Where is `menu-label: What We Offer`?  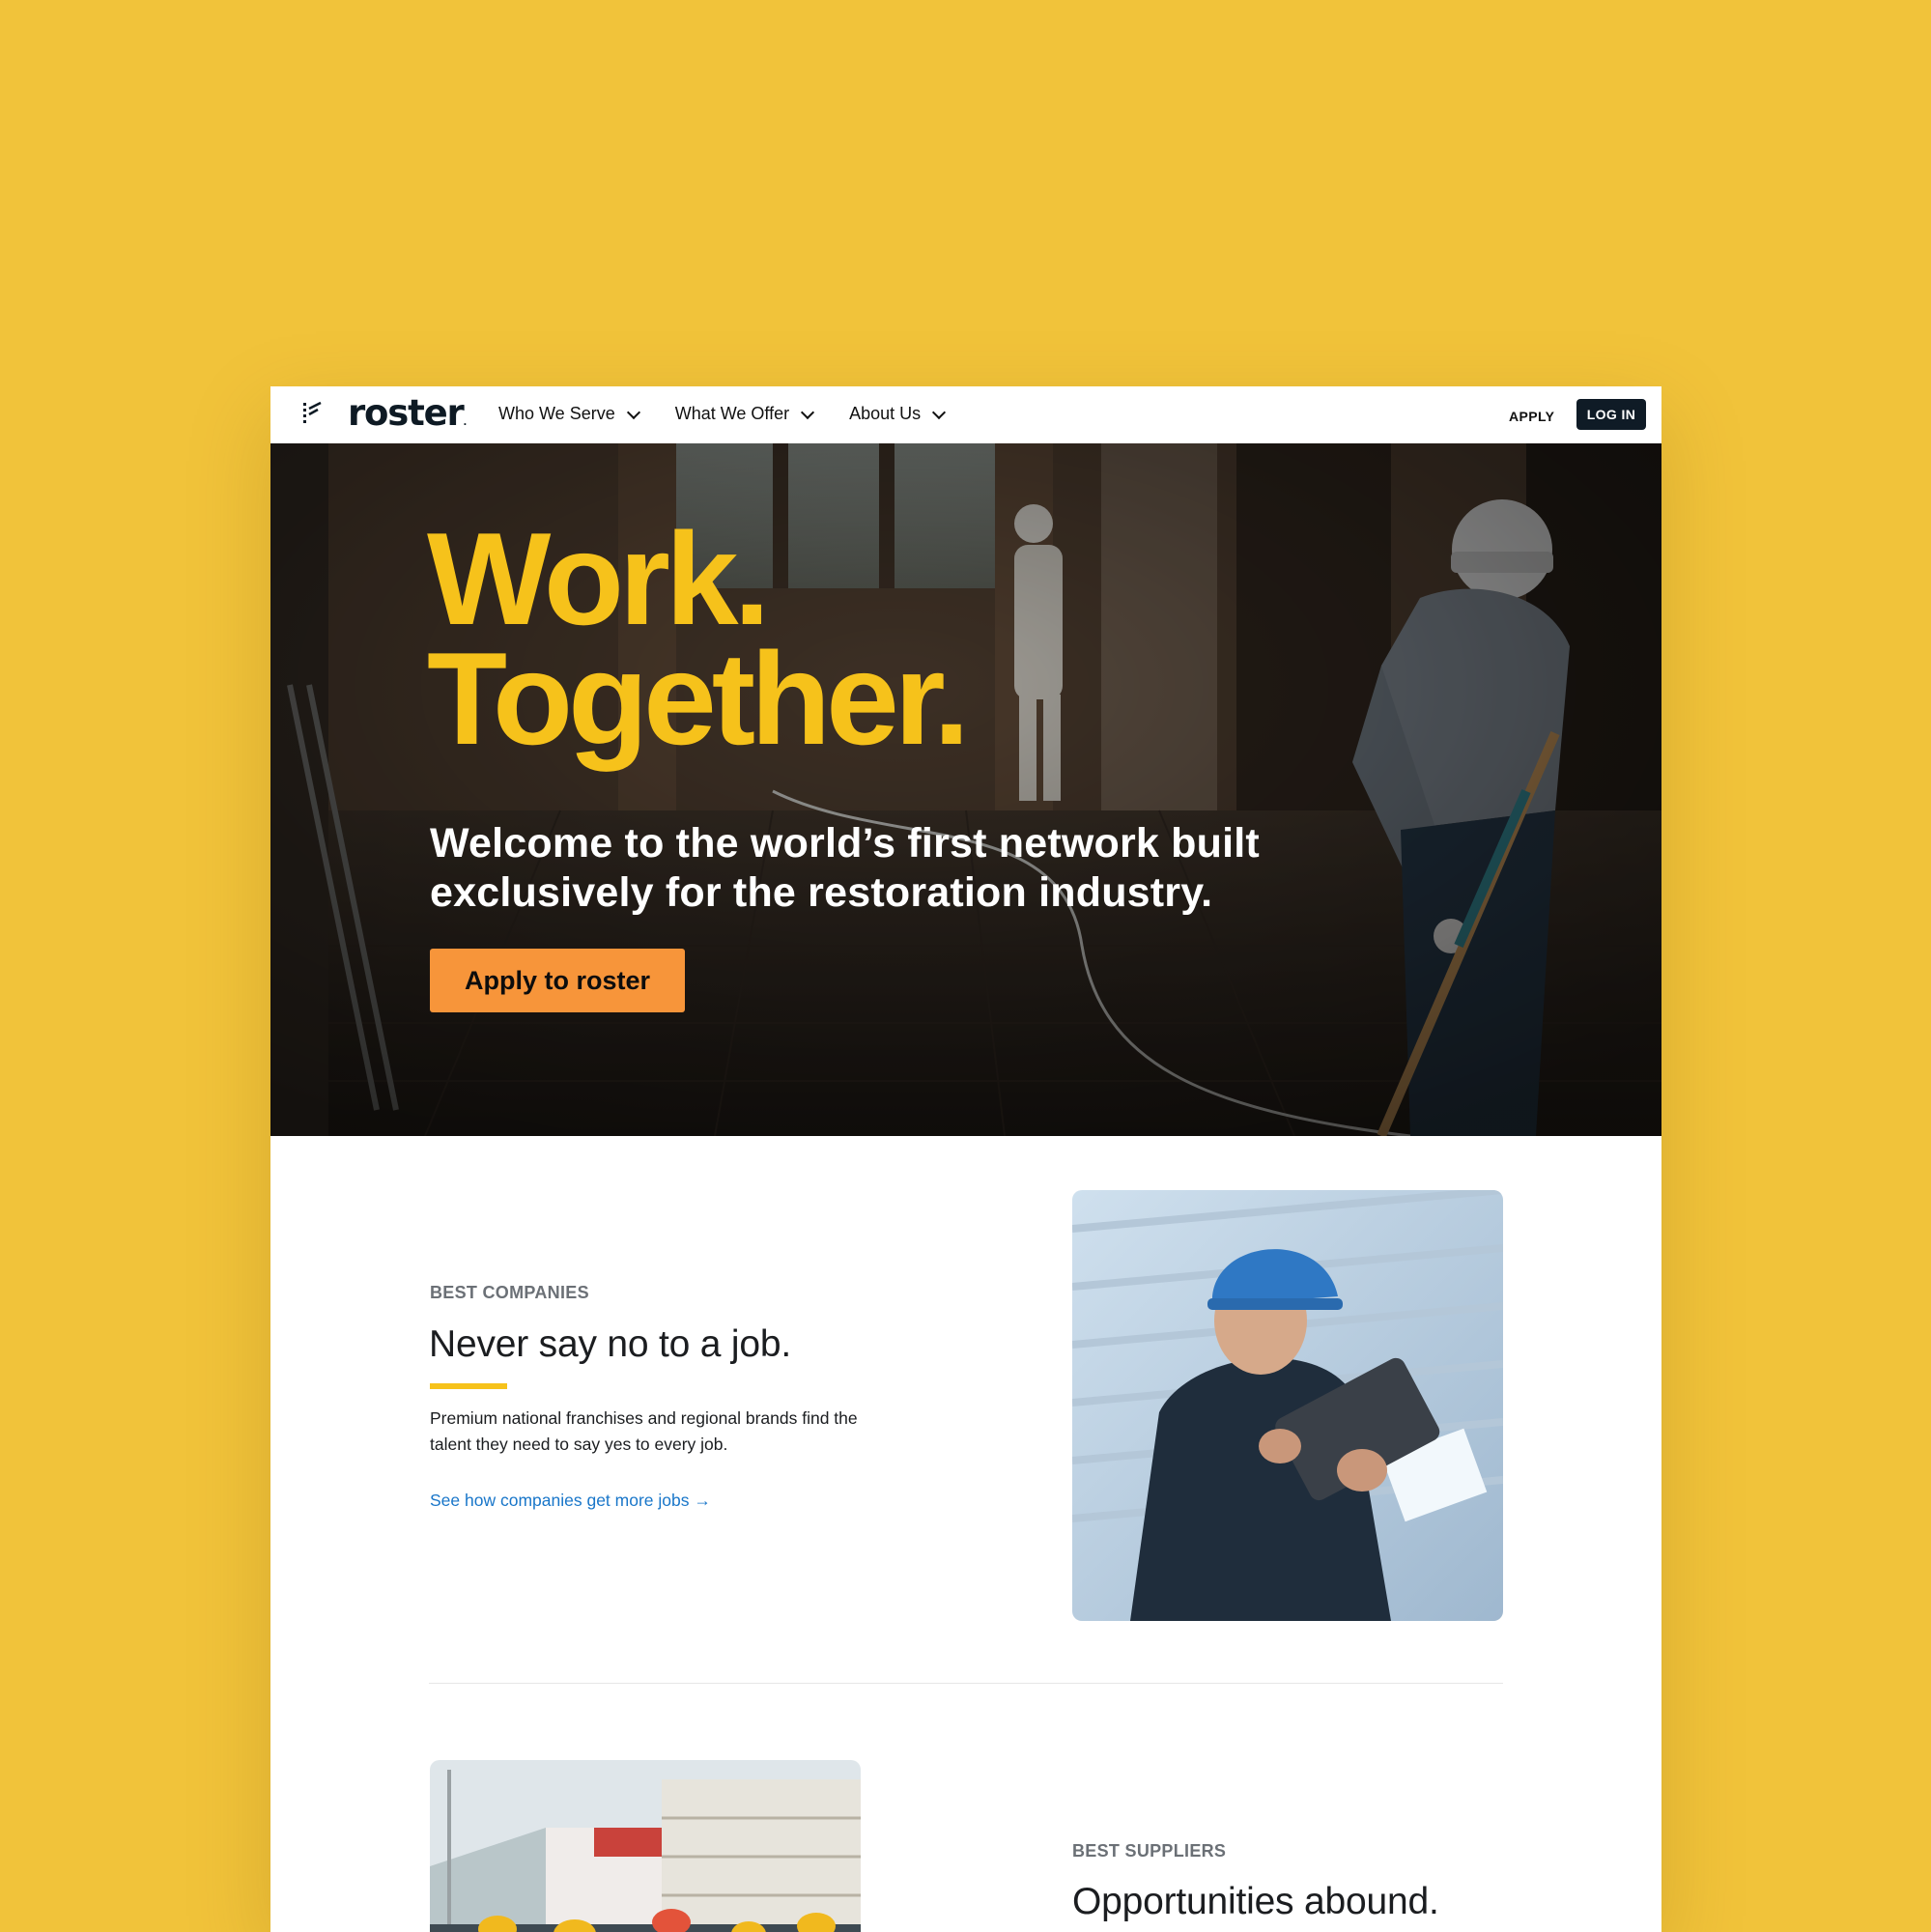 menu-label: What We Offer is located at coordinates (732, 413).